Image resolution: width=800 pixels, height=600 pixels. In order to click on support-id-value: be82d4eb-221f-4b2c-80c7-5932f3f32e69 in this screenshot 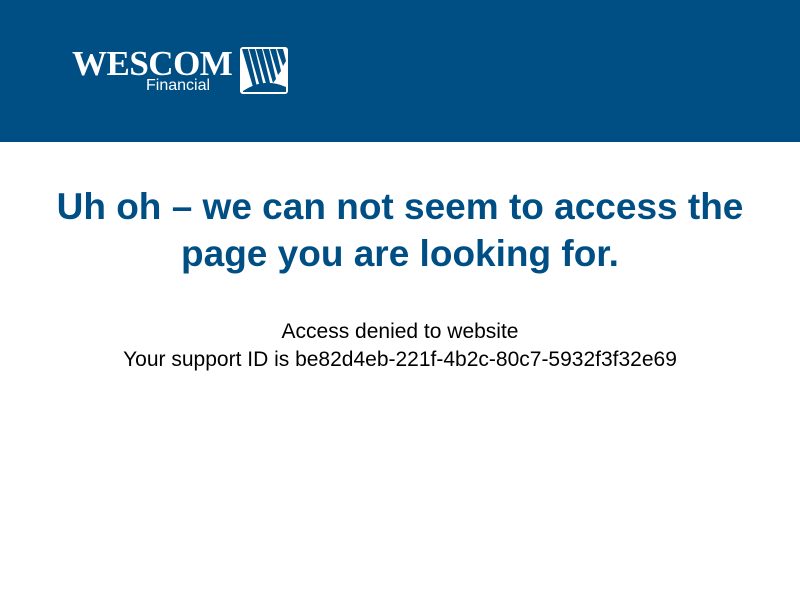, I will do `click(486, 359)`.